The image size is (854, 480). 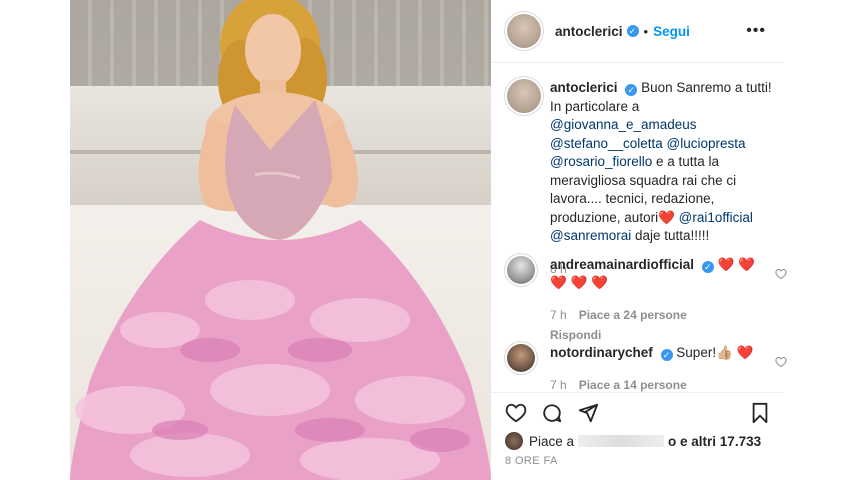 What do you see at coordinates (601, 161) in the screenshot?
I see `mention-link: @rosario_fiorello` at bounding box center [601, 161].